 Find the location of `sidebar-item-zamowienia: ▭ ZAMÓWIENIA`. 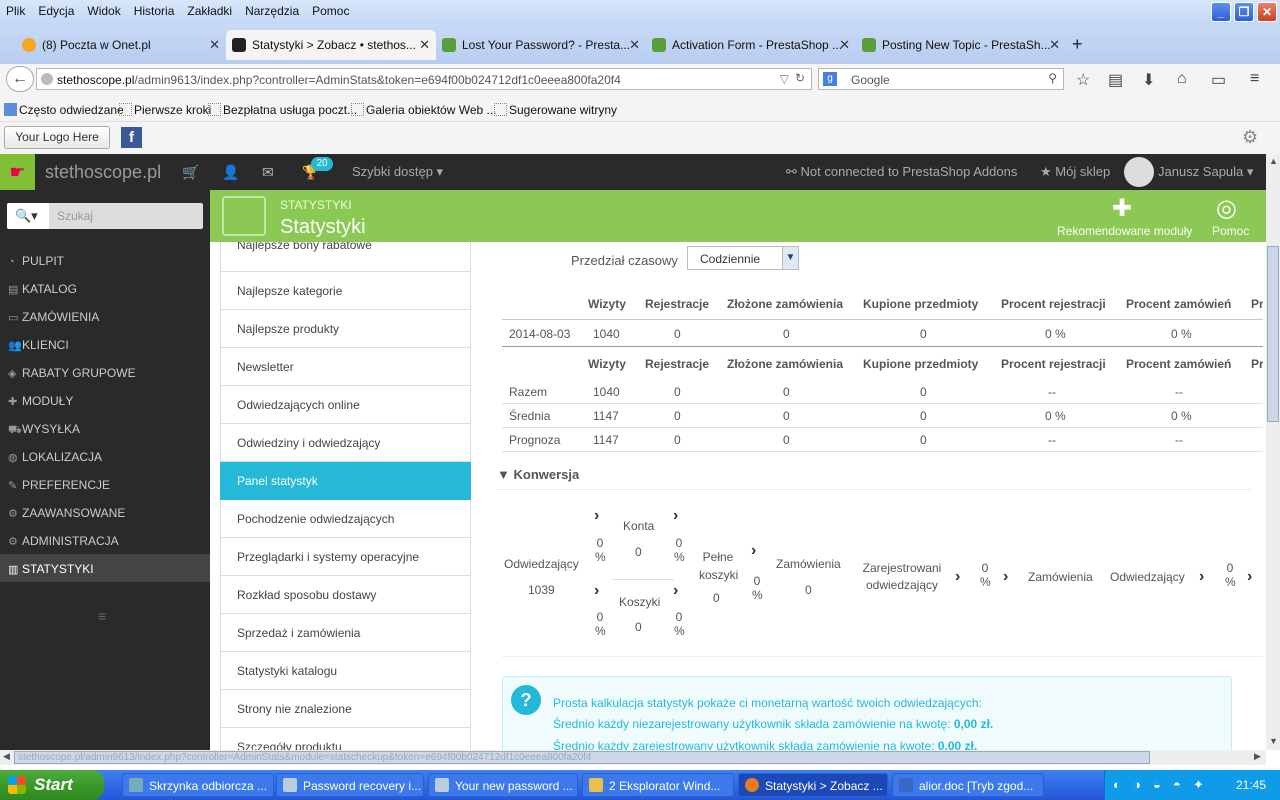

sidebar-item-zamowienia: ▭ ZAMÓWIENIA is located at coordinates (105, 316).